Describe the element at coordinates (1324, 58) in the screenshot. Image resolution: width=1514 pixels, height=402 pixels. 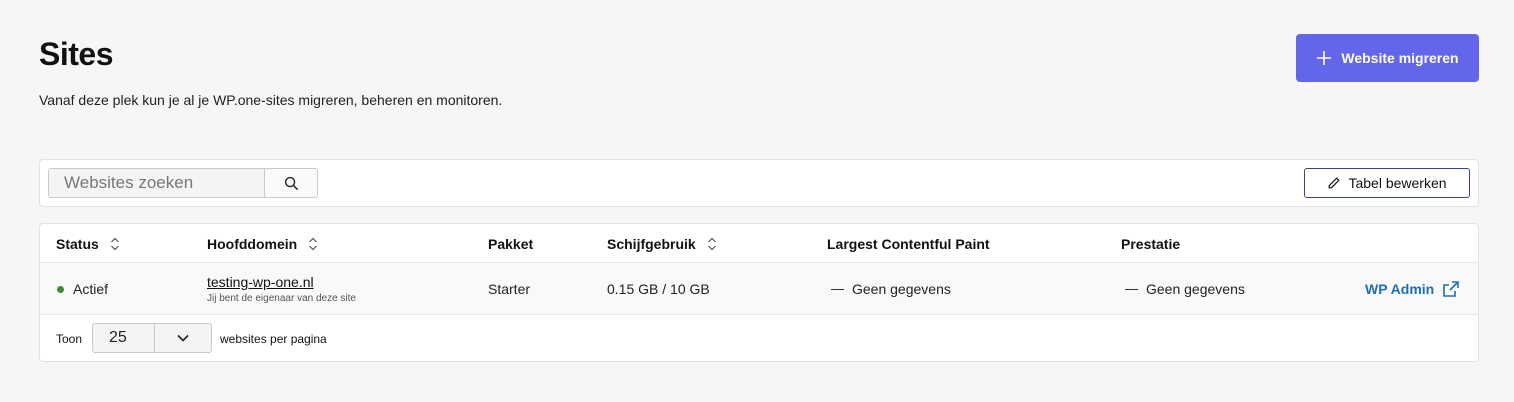
I see `plus-icon` at that location.